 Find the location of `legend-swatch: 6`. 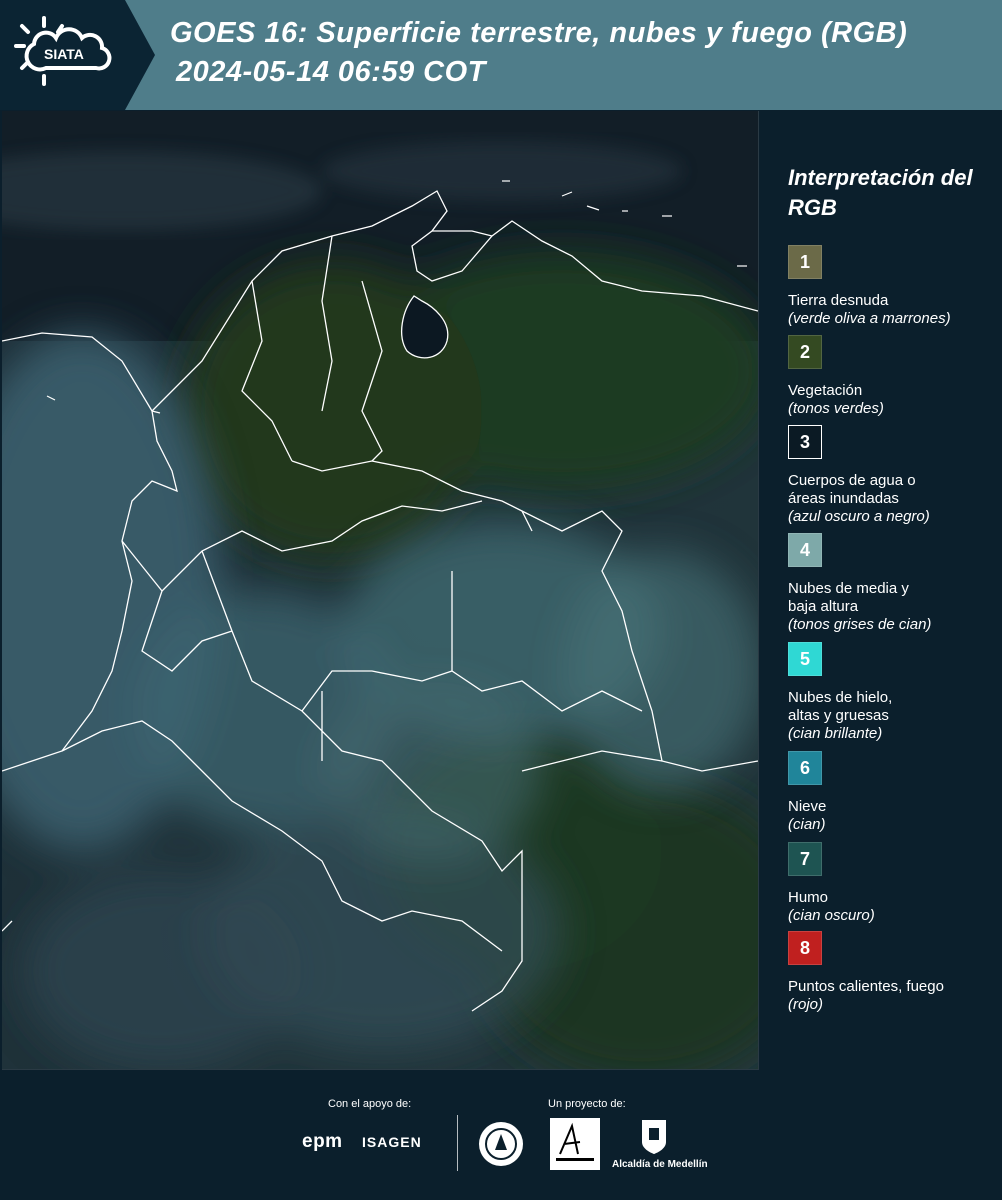

legend-swatch: 6 is located at coordinates (805, 768).